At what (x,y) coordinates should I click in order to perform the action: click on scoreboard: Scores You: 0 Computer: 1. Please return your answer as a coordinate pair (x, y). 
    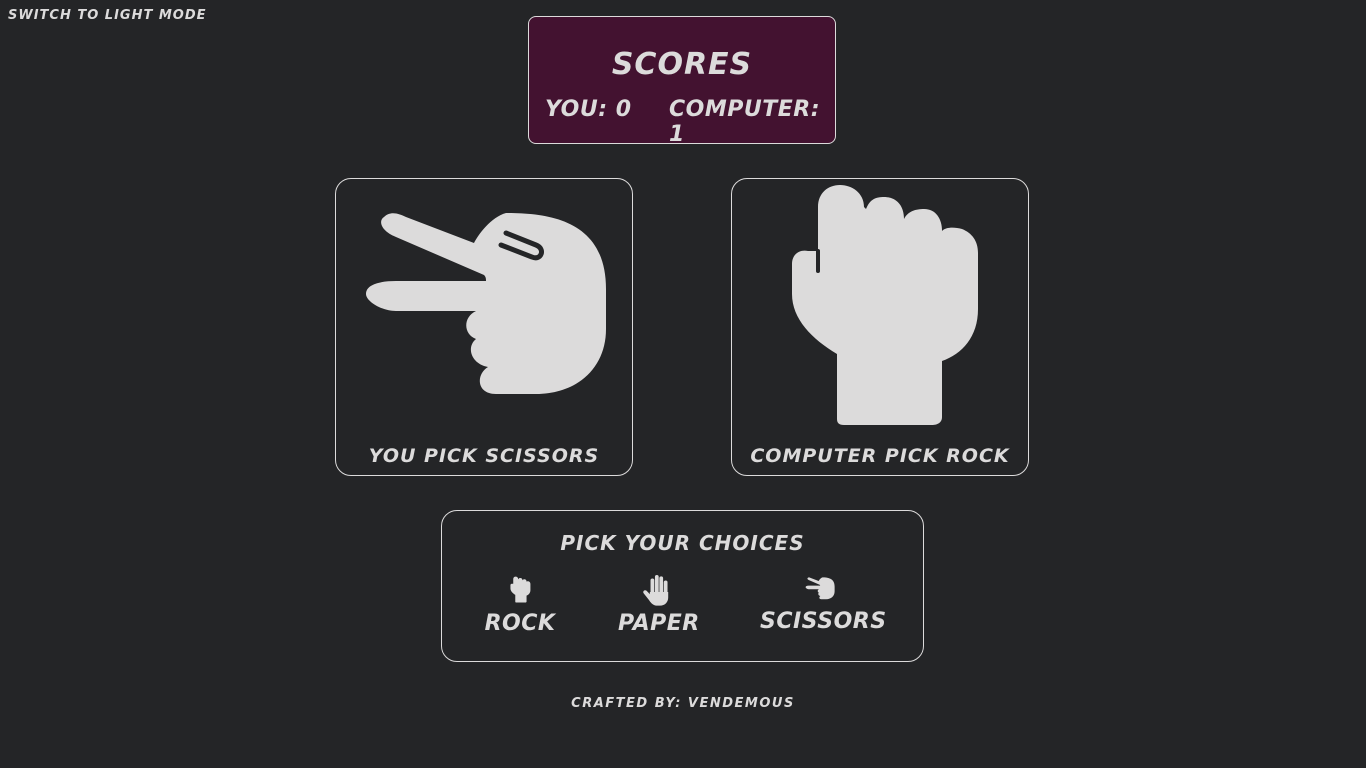
    Looking at the image, I should click on (682, 81).